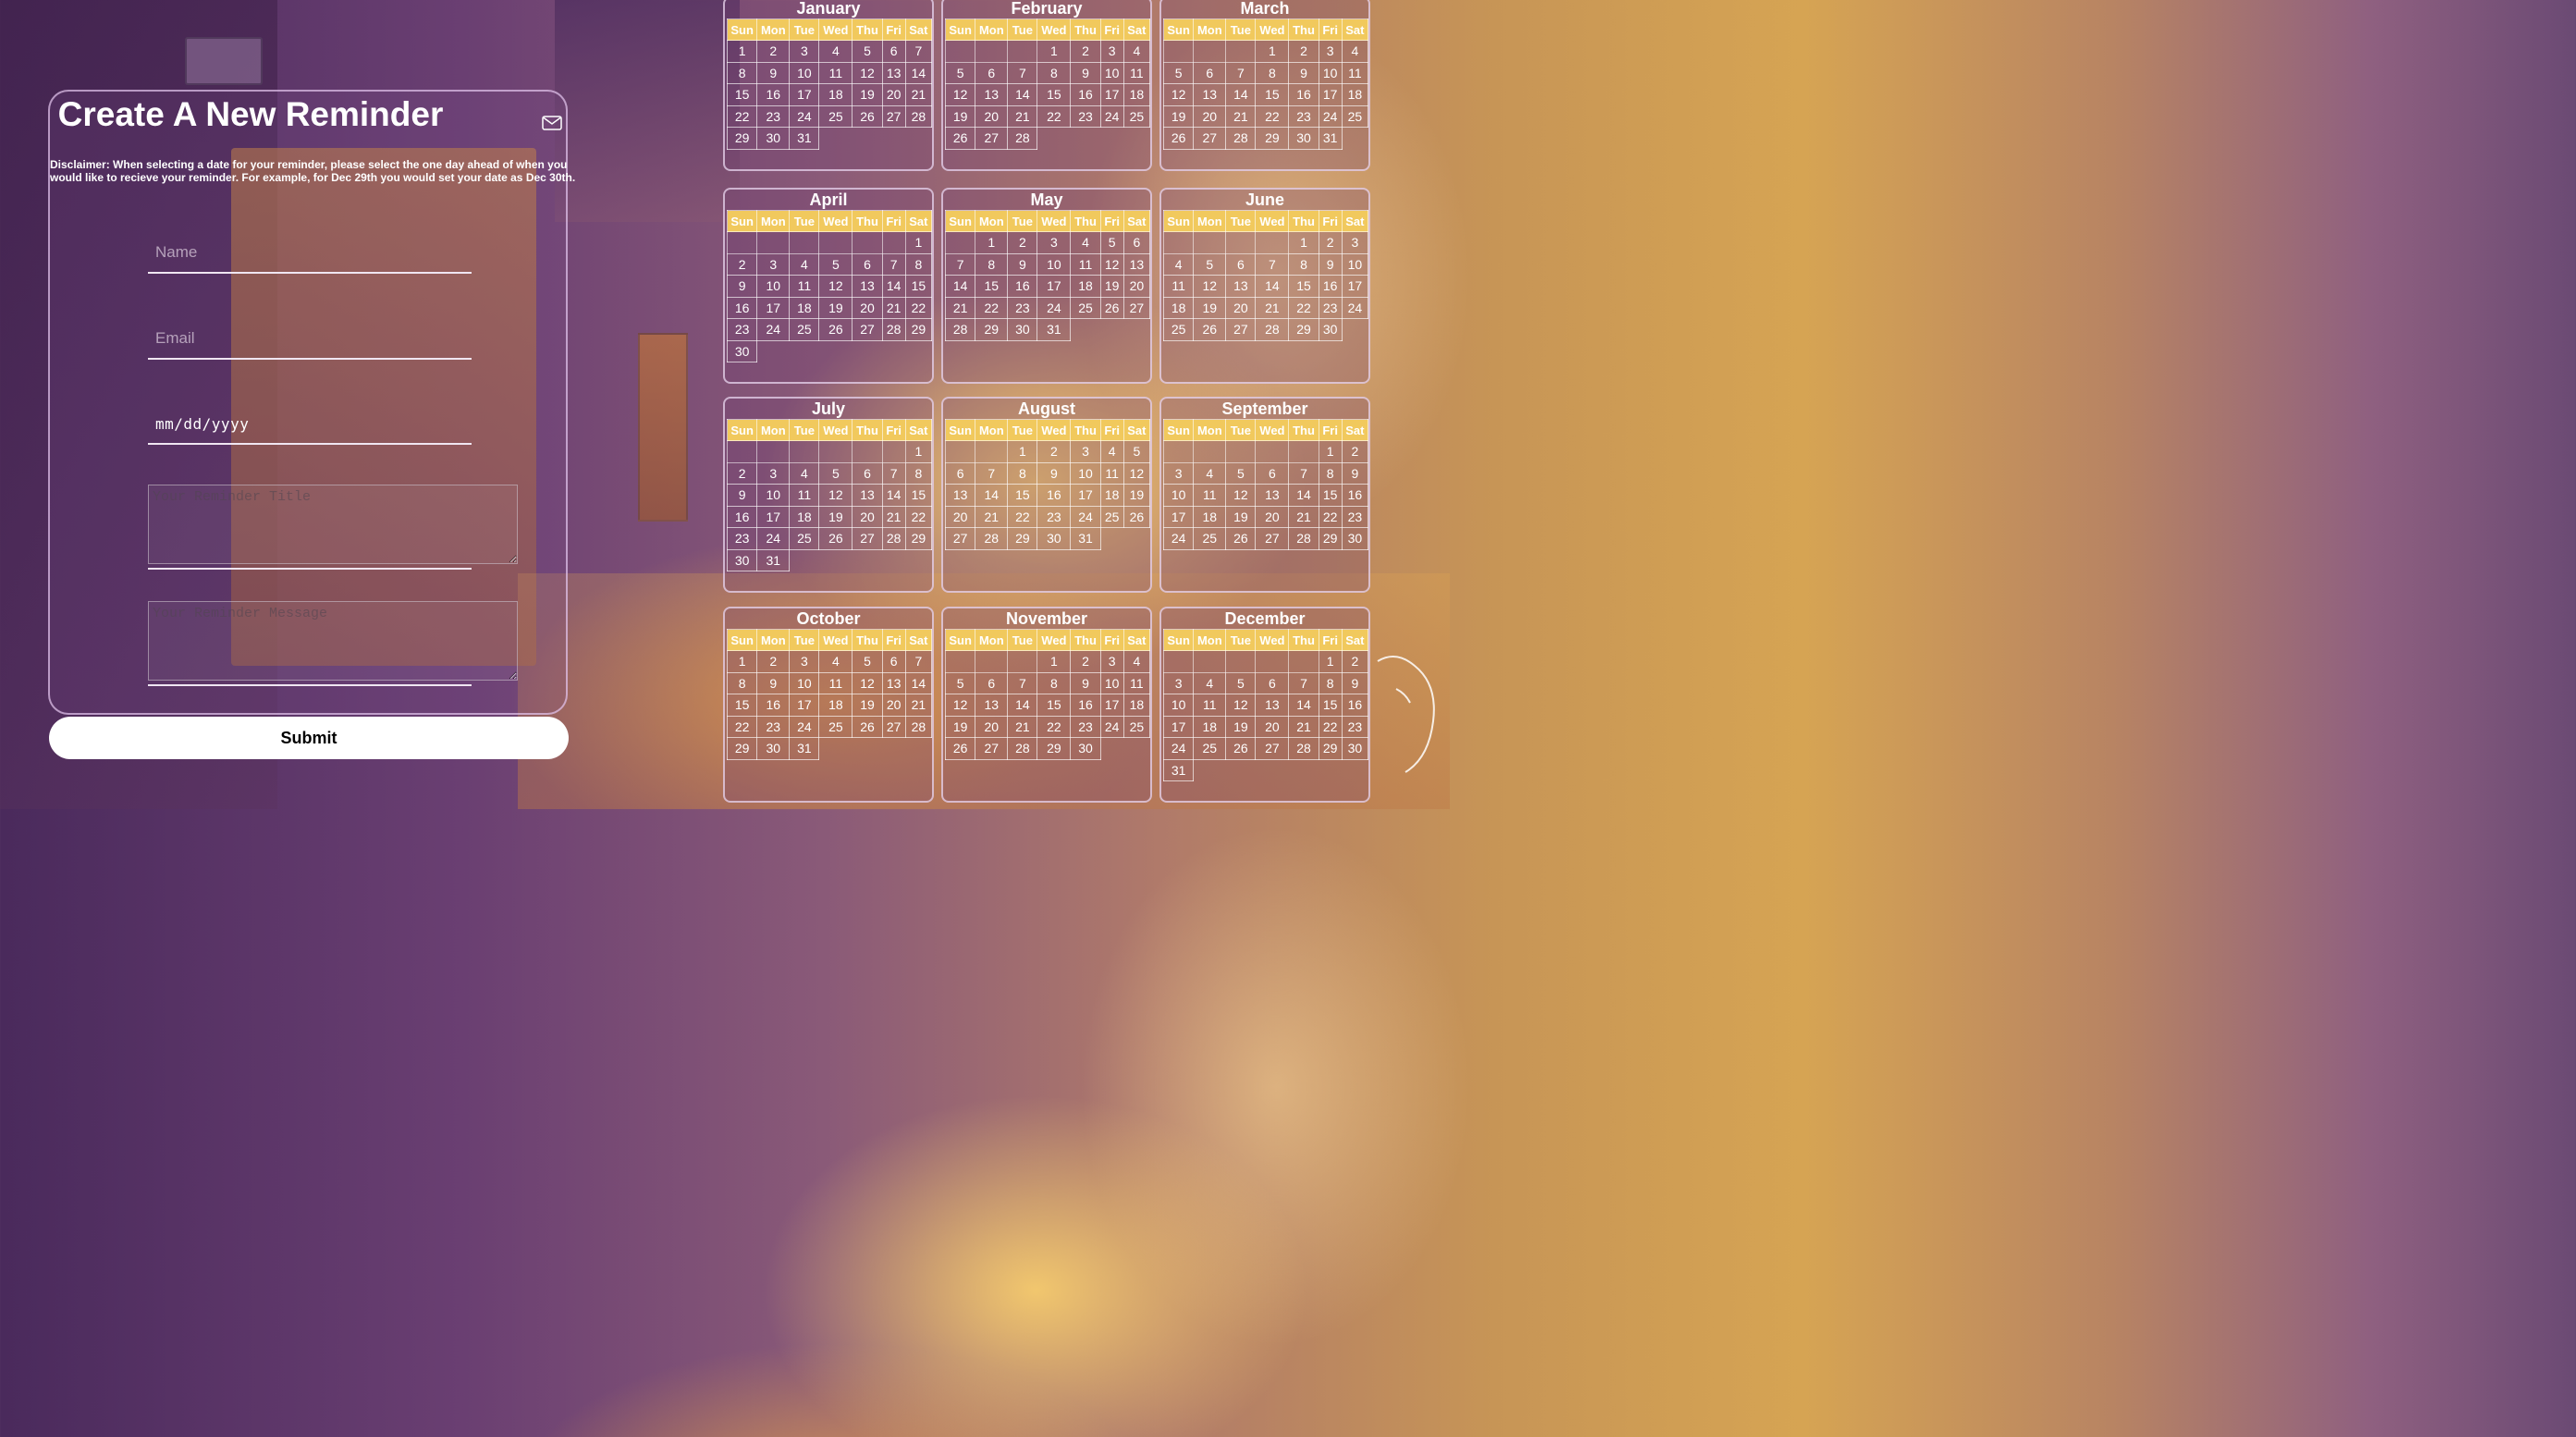 The height and width of the screenshot is (1437, 2576). I want to click on day-cell: 22, so click(1022, 516).